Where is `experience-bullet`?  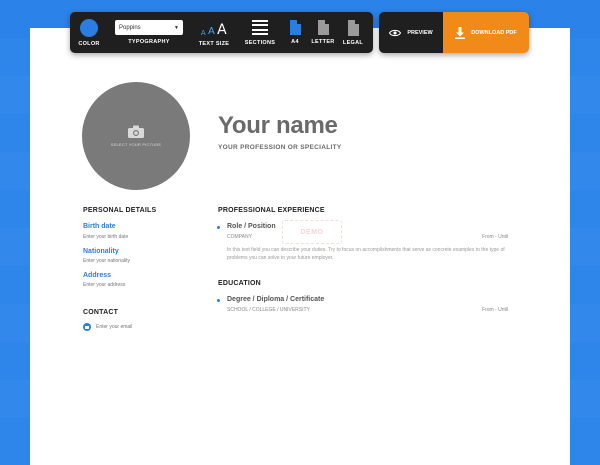 experience-bullet is located at coordinates (218, 227).